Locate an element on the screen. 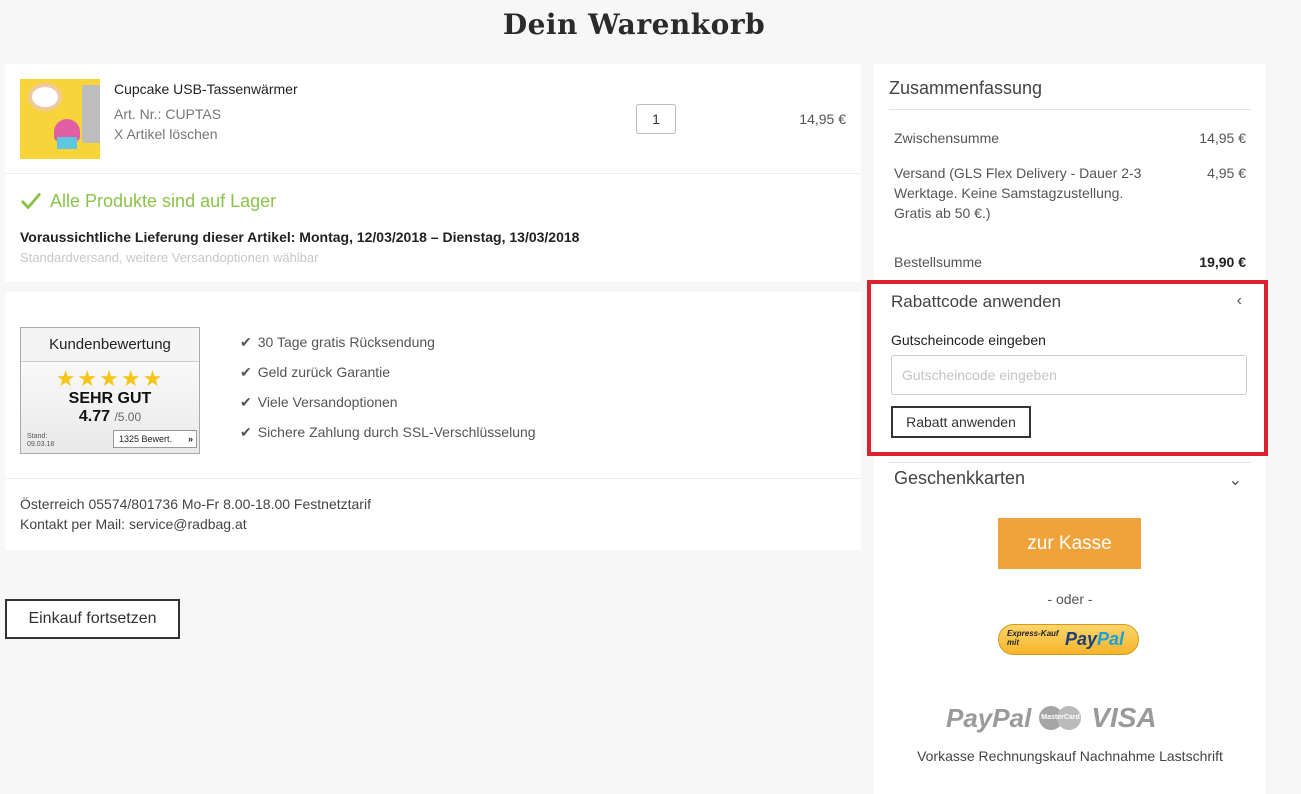 This screenshot has height=794, width=1301. contact-mail: Kontakt per Mail: service@radbag.at is located at coordinates (133, 524).